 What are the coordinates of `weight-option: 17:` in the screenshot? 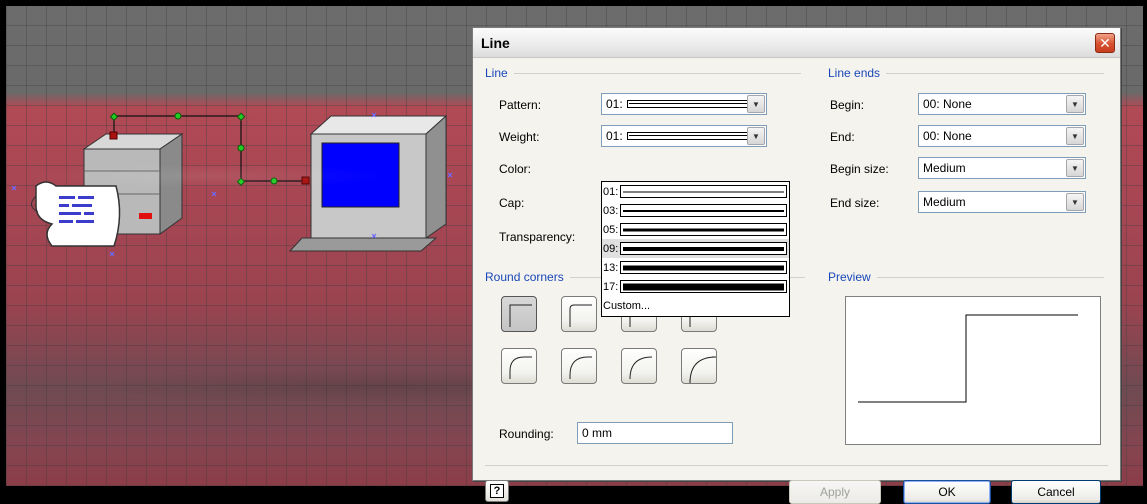 It's located at (695, 286).